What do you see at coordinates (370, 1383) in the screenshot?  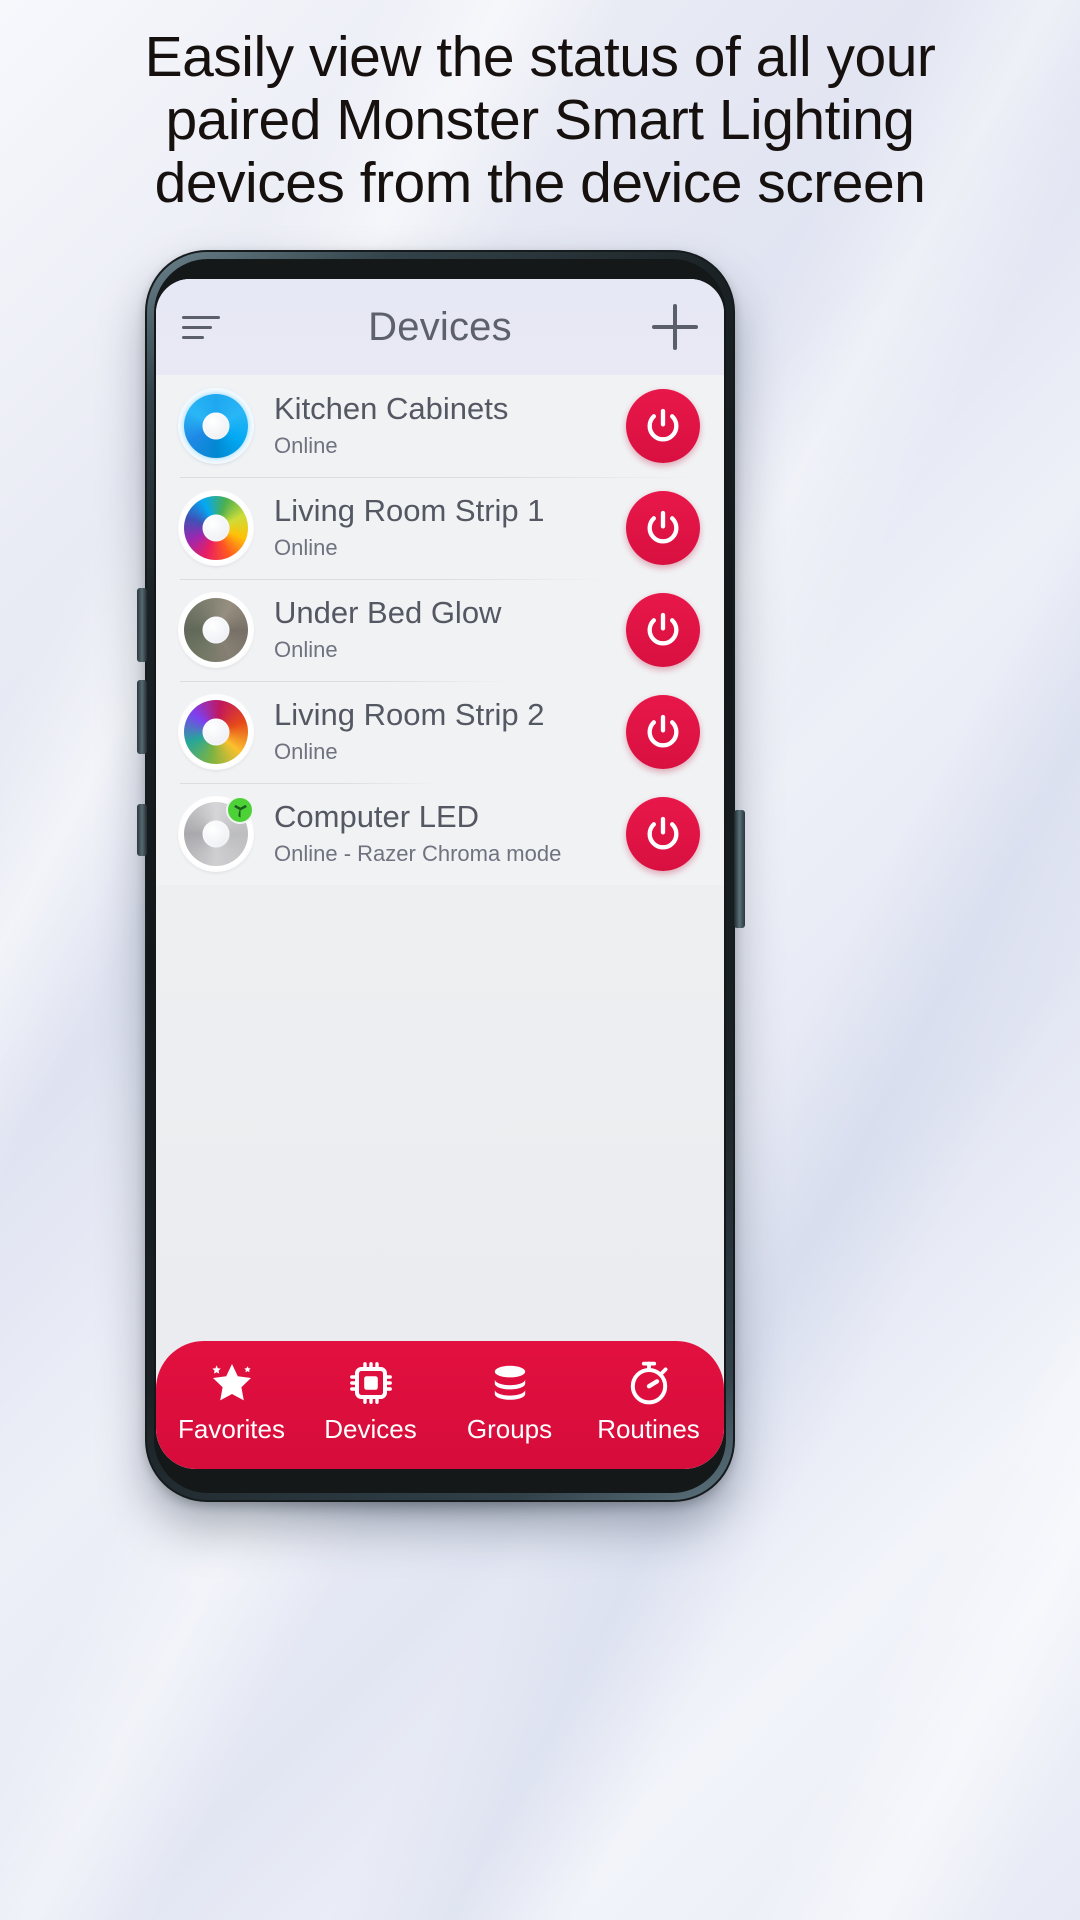 I see `chip-icon` at bounding box center [370, 1383].